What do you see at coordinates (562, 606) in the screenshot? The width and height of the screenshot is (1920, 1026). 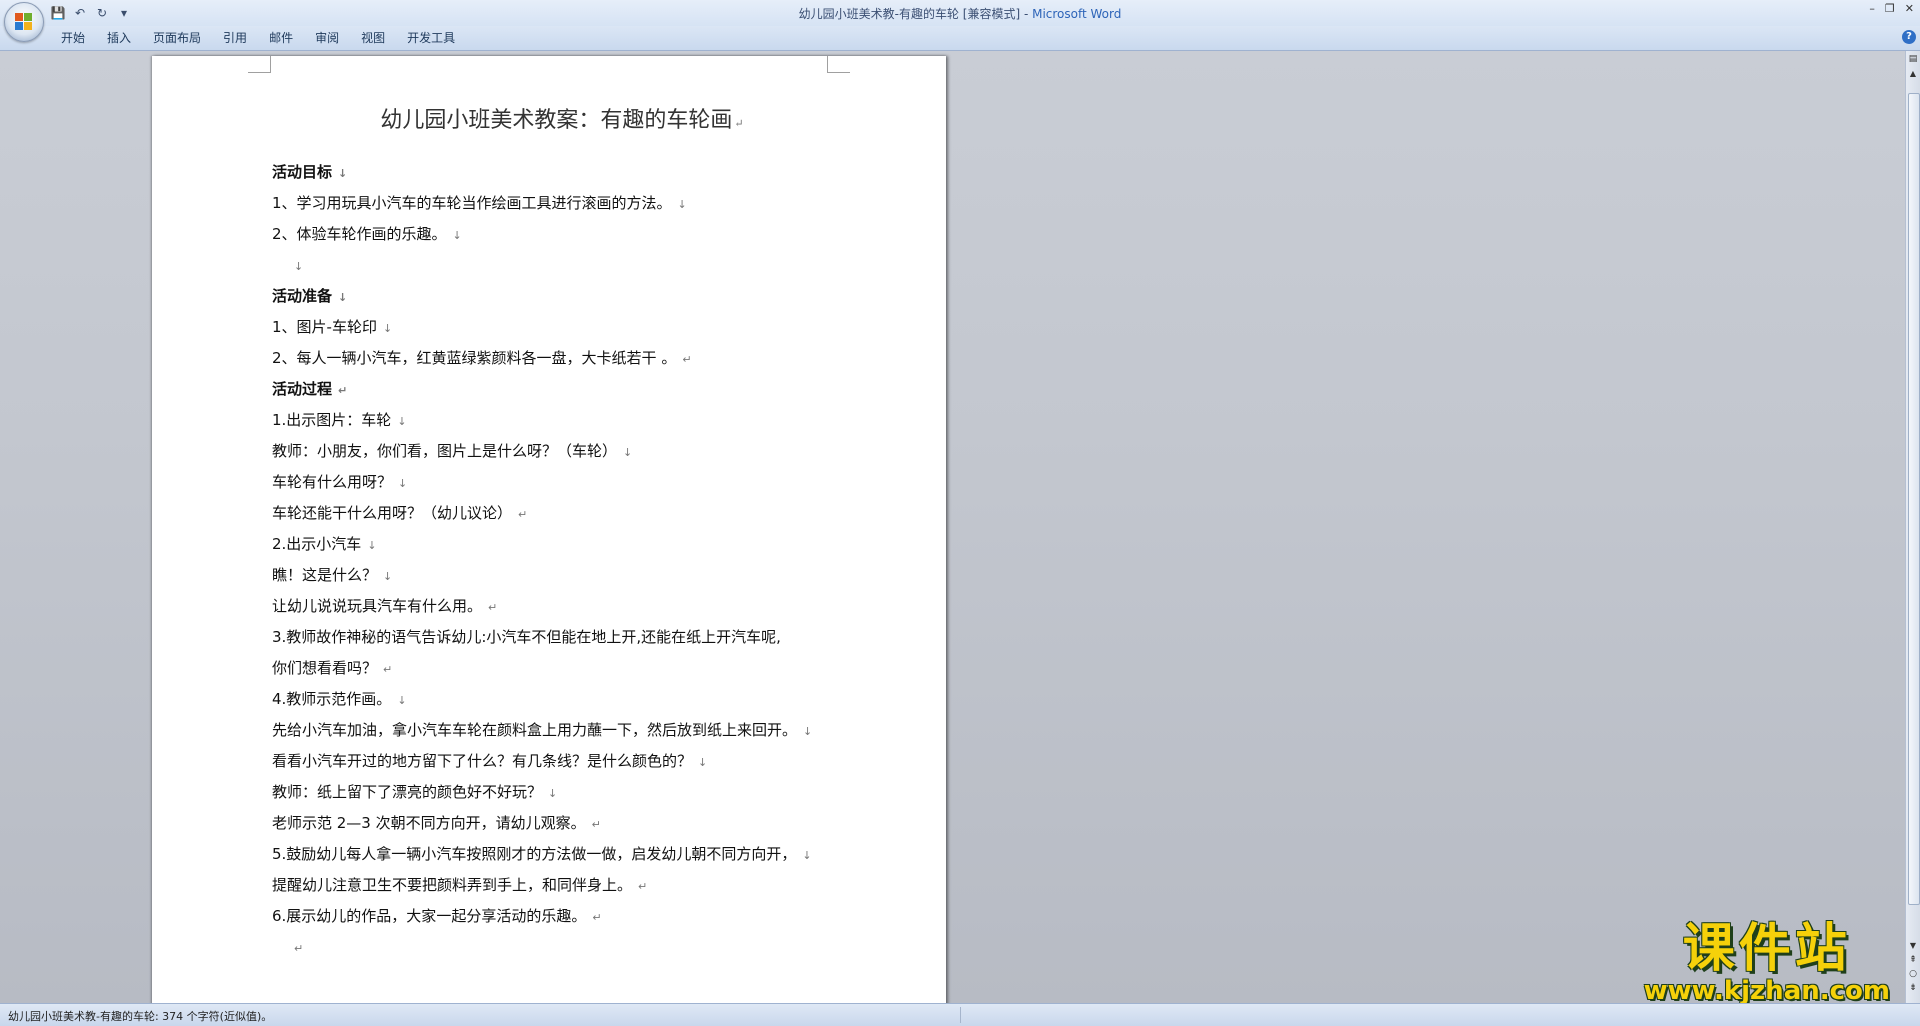 I see `paragraph: 让幼儿说说玩具汽车有什么用。 ↵` at bounding box center [562, 606].